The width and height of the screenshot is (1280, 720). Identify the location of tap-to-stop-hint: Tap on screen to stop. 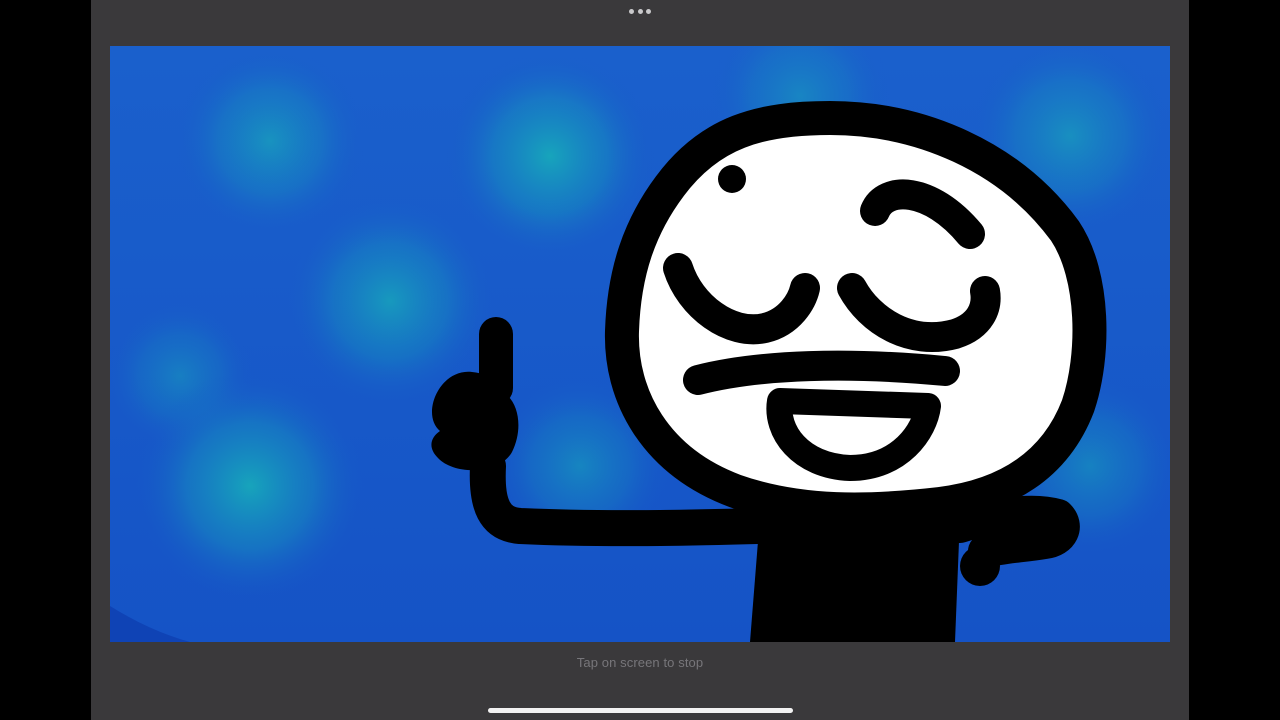
(640, 662).